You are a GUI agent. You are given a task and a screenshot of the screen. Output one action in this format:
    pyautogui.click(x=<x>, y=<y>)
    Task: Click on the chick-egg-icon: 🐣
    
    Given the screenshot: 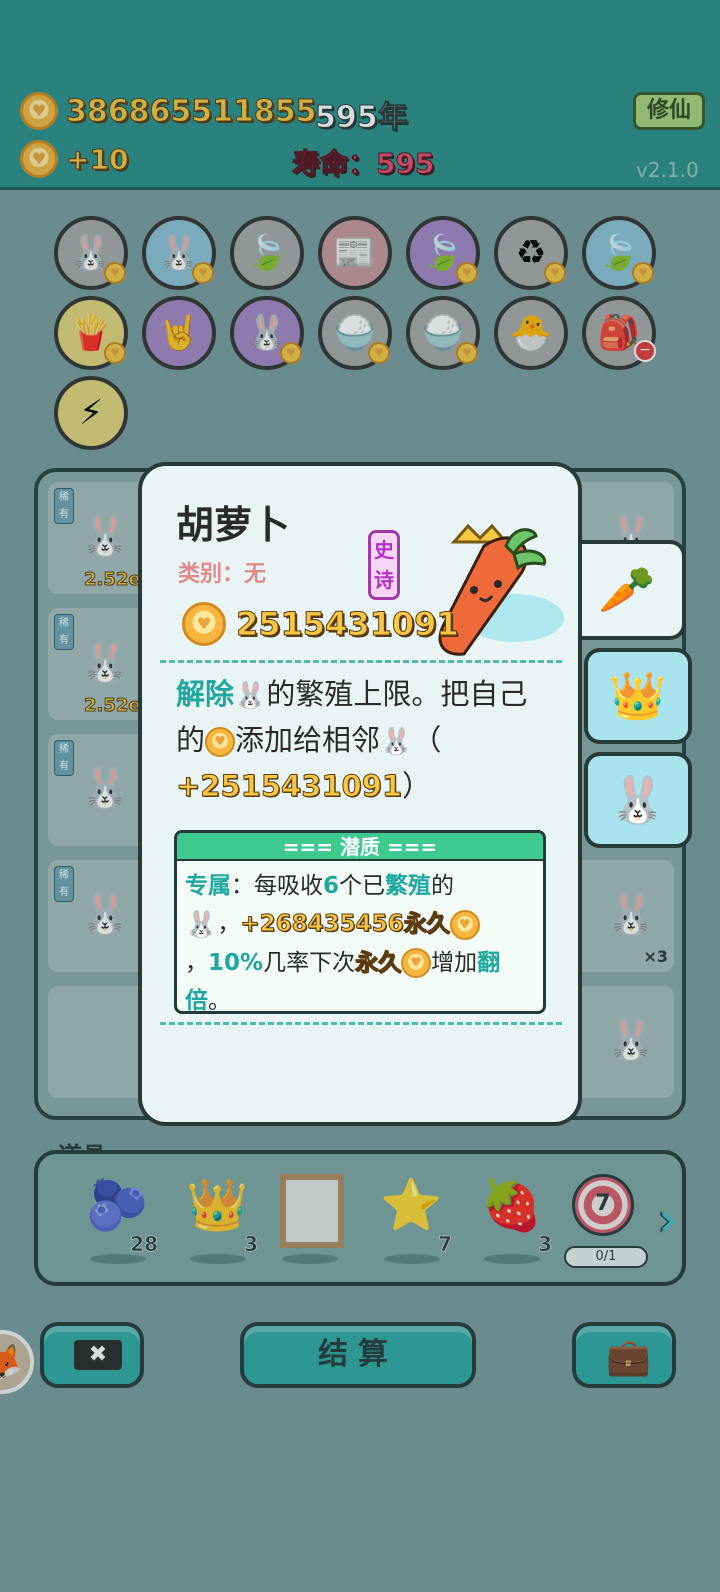 What is the action you would take?
    pyautogui.click(x=531, y=333)
    